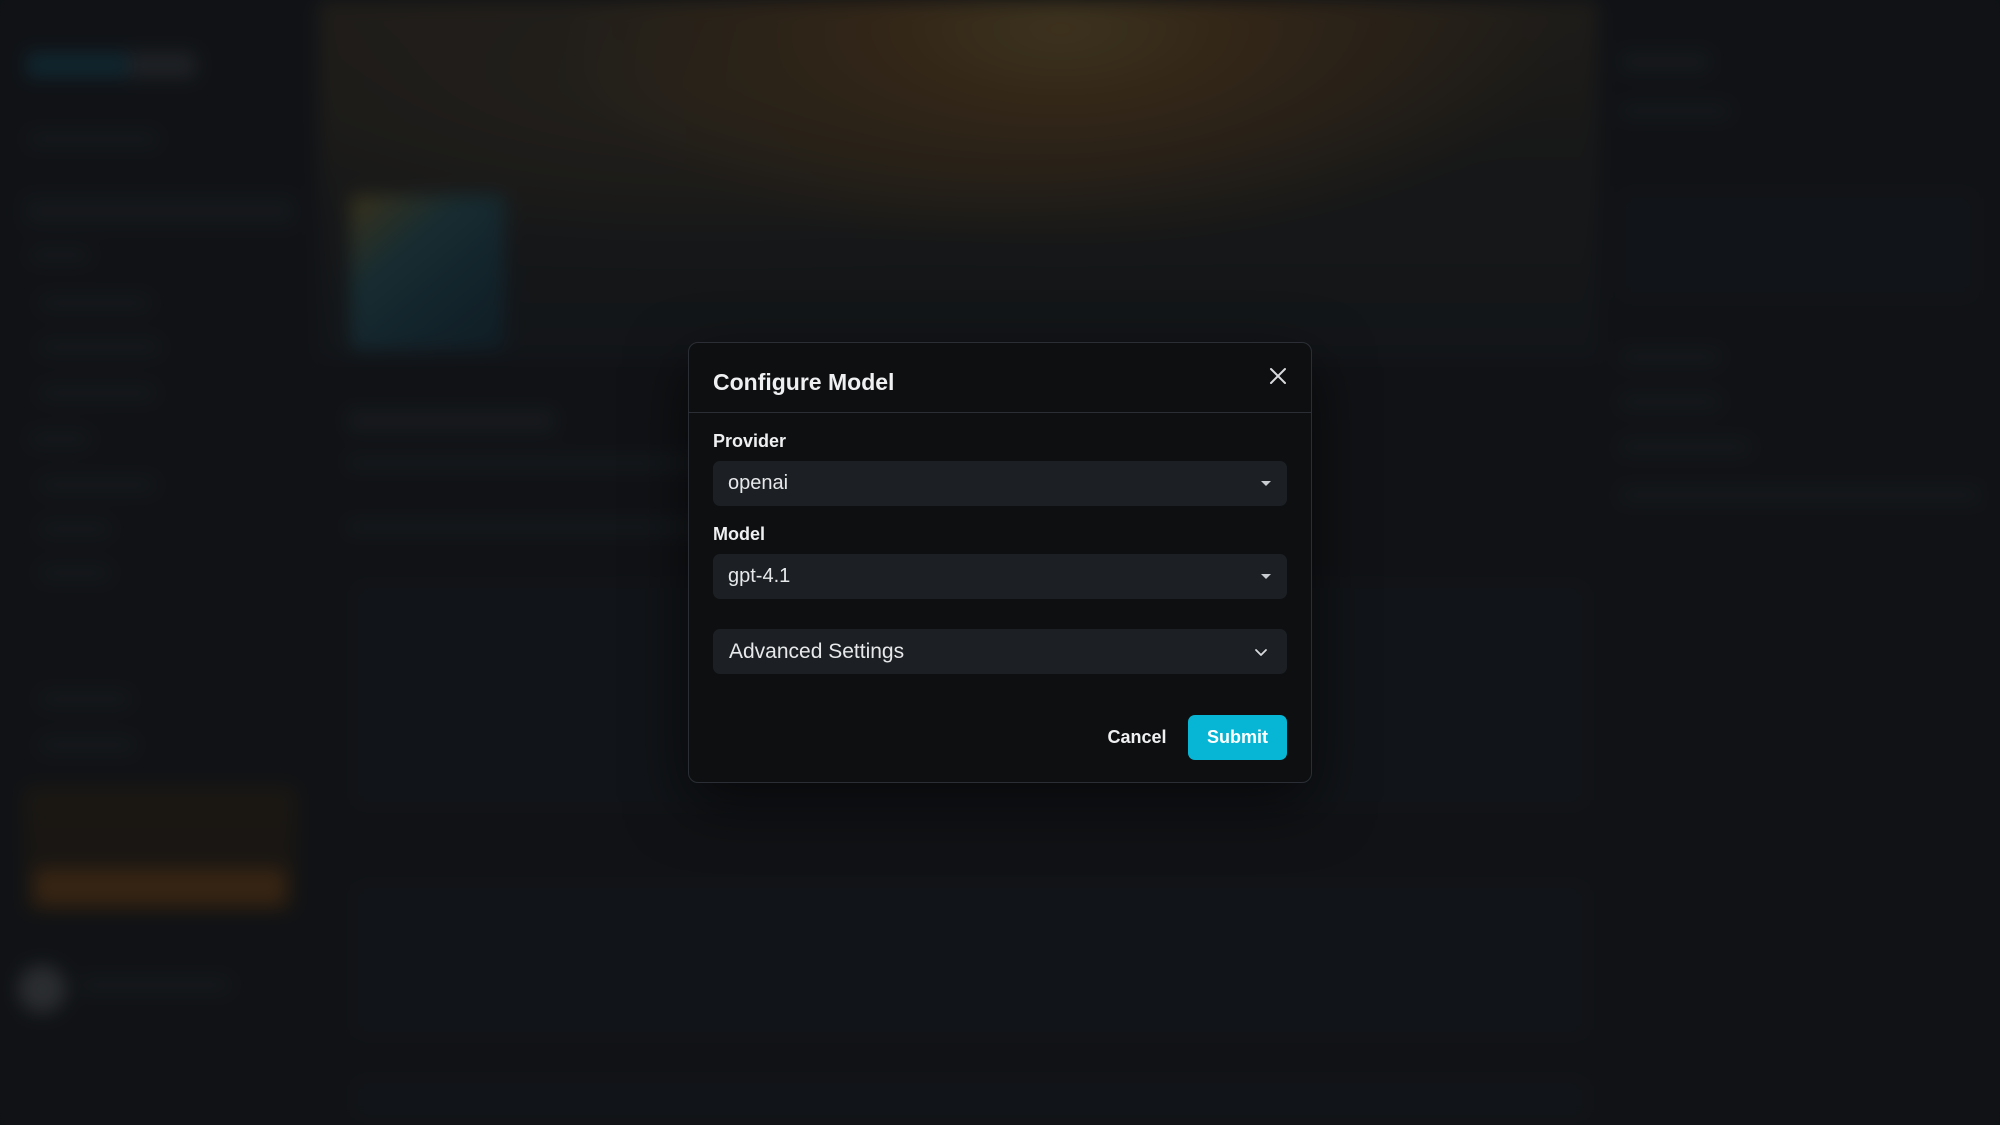 This screenshot has width=2000, height=1125. What do you see at coordinates (759, 576) in the screenshot?
I see `model-value: gpt-4.1` at bounding box center [759, 576].